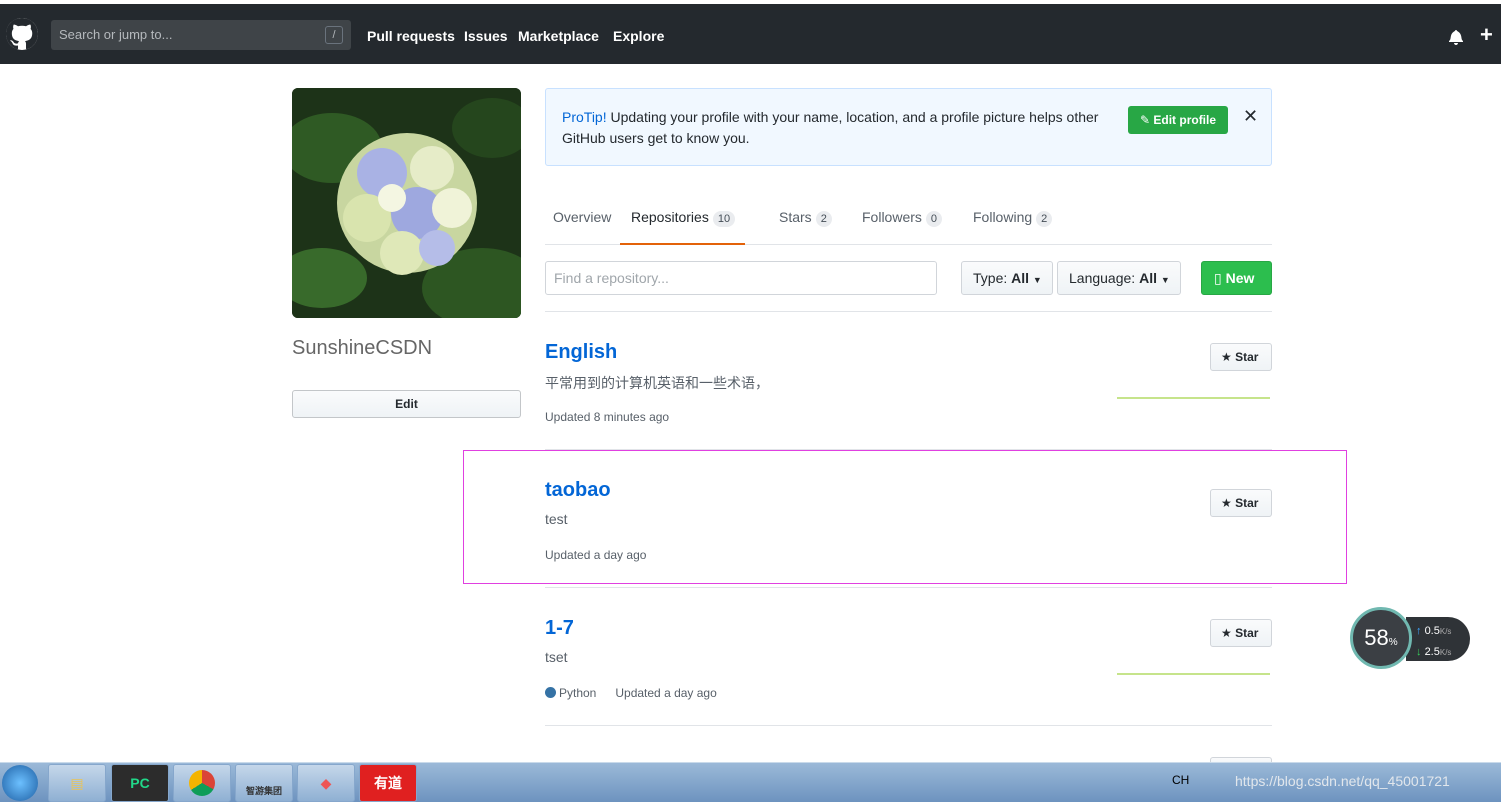  I want to click on upload-speed: ↑ 0.5K/s, so click(1443, 631).